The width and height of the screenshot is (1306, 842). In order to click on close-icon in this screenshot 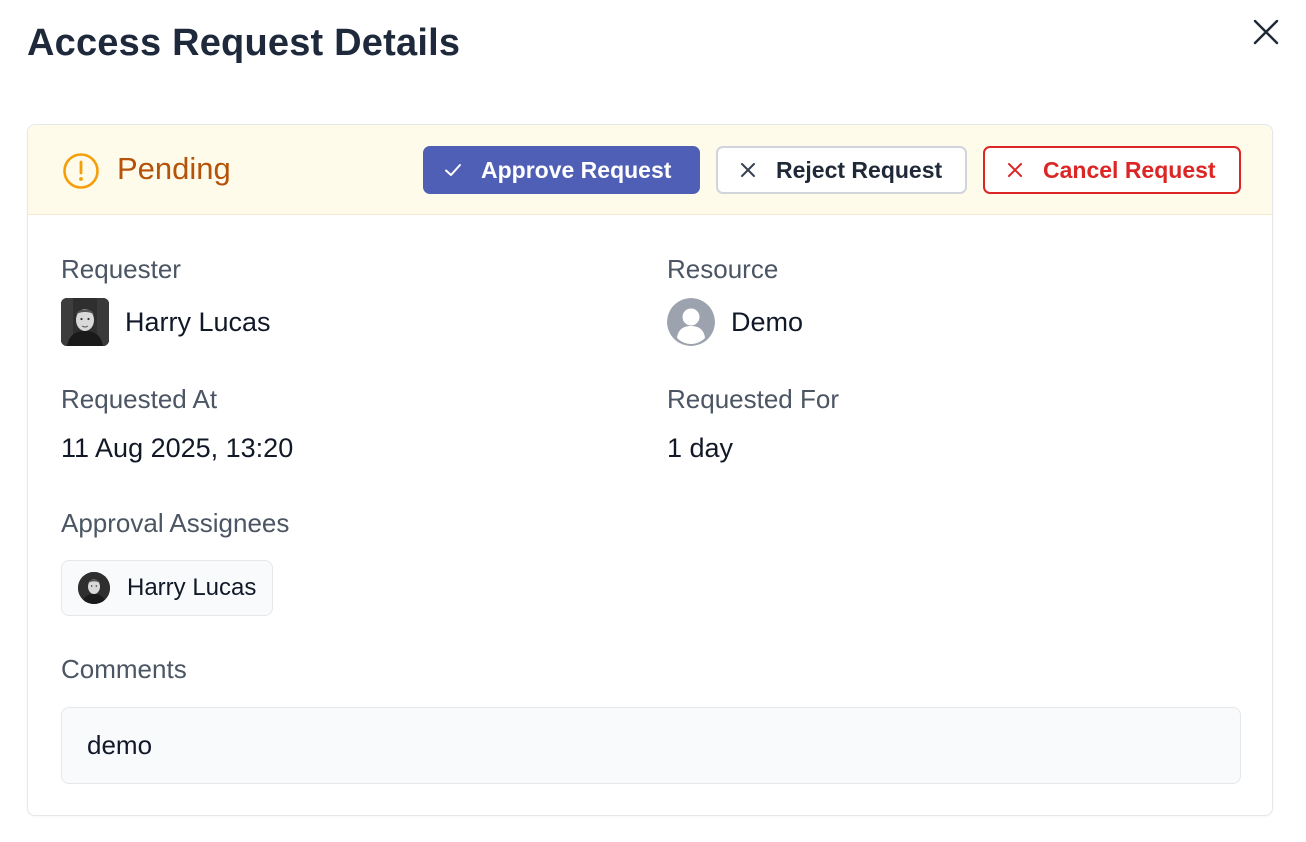, I will do `click(1266, 32)`.